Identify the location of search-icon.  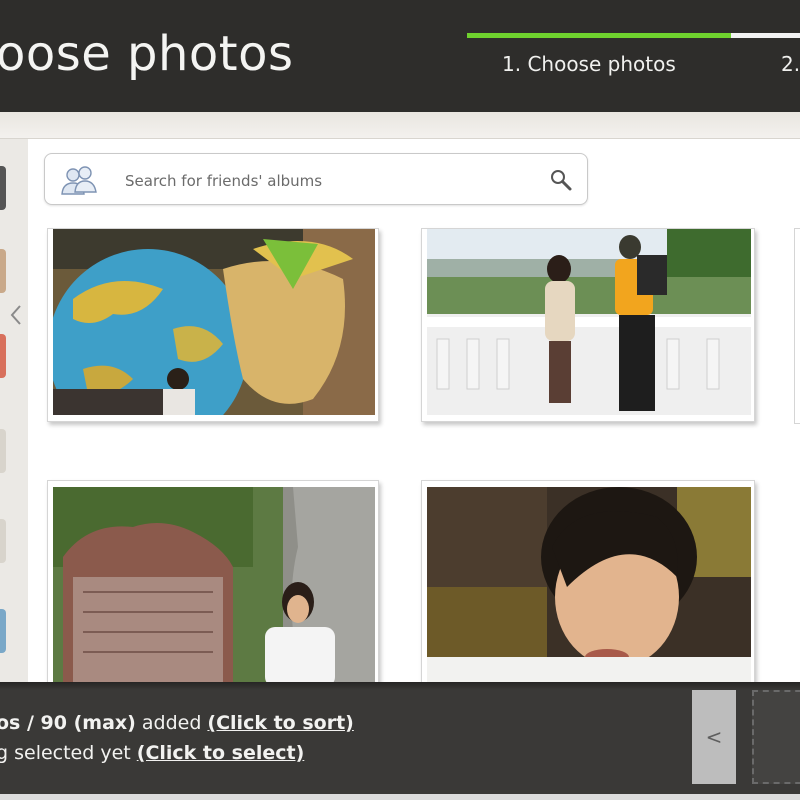
(561, 180).